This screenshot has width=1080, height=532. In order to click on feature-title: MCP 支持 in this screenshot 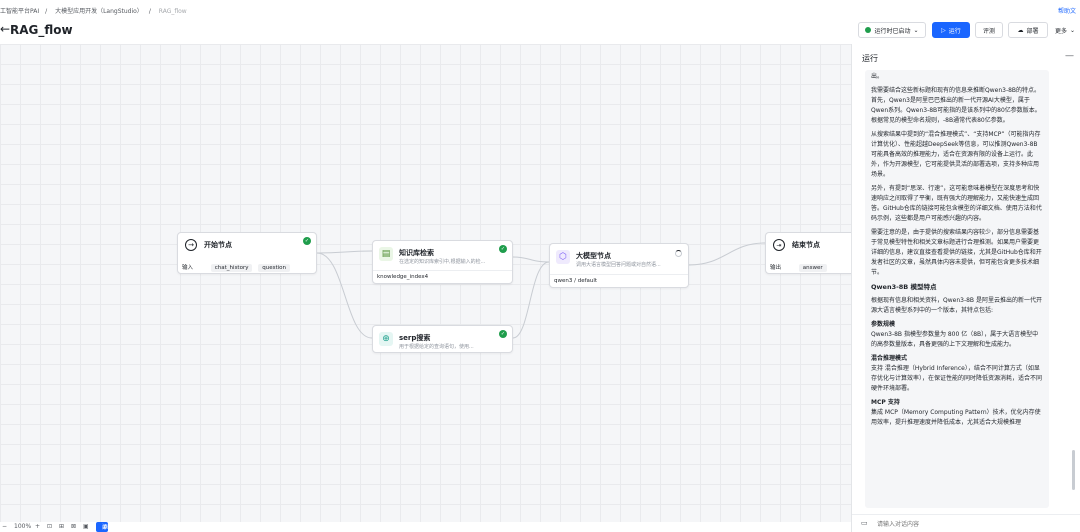, I will do `click(885, 402)`.